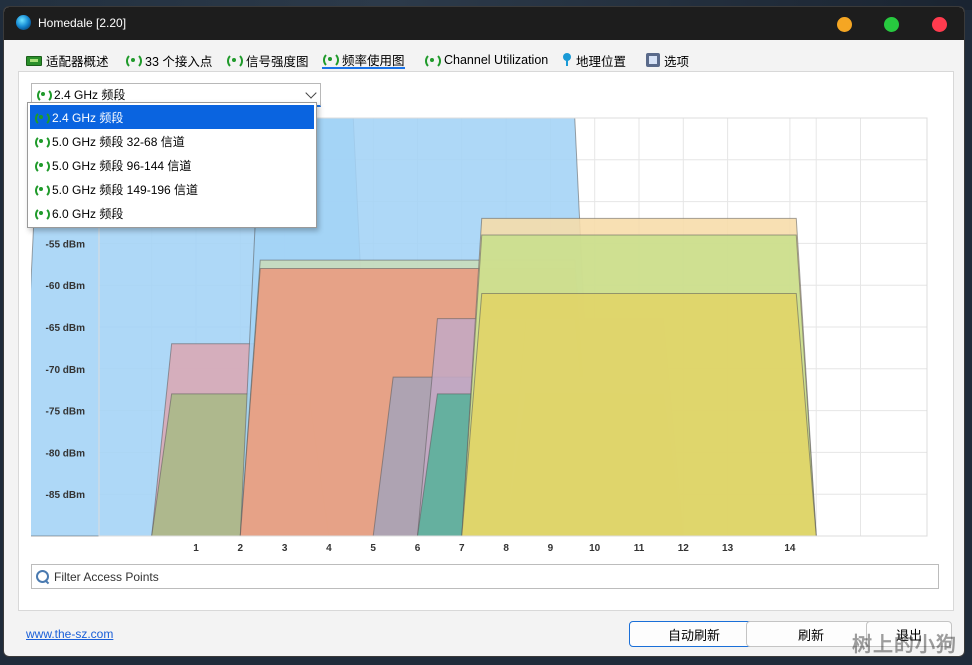  What do you see at coordinates (484, 23) in the screenshot?
I see `title-bar: Homedale [2.20]` at bounding box center [484, 23].